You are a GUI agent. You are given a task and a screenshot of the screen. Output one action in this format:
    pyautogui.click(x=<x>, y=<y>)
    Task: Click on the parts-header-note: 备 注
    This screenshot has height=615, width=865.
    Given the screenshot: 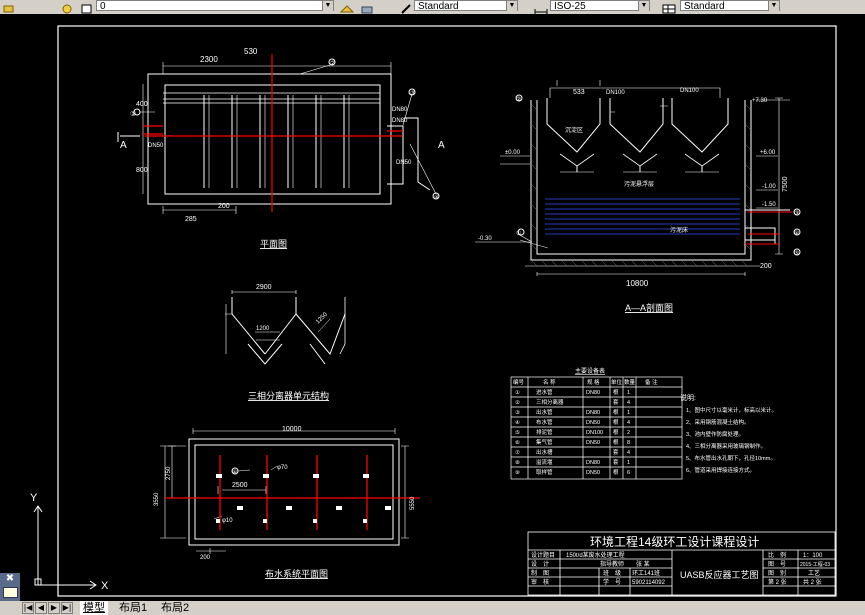 What is the action you would take?
    pyautogui.click(x=651, y=382)
    